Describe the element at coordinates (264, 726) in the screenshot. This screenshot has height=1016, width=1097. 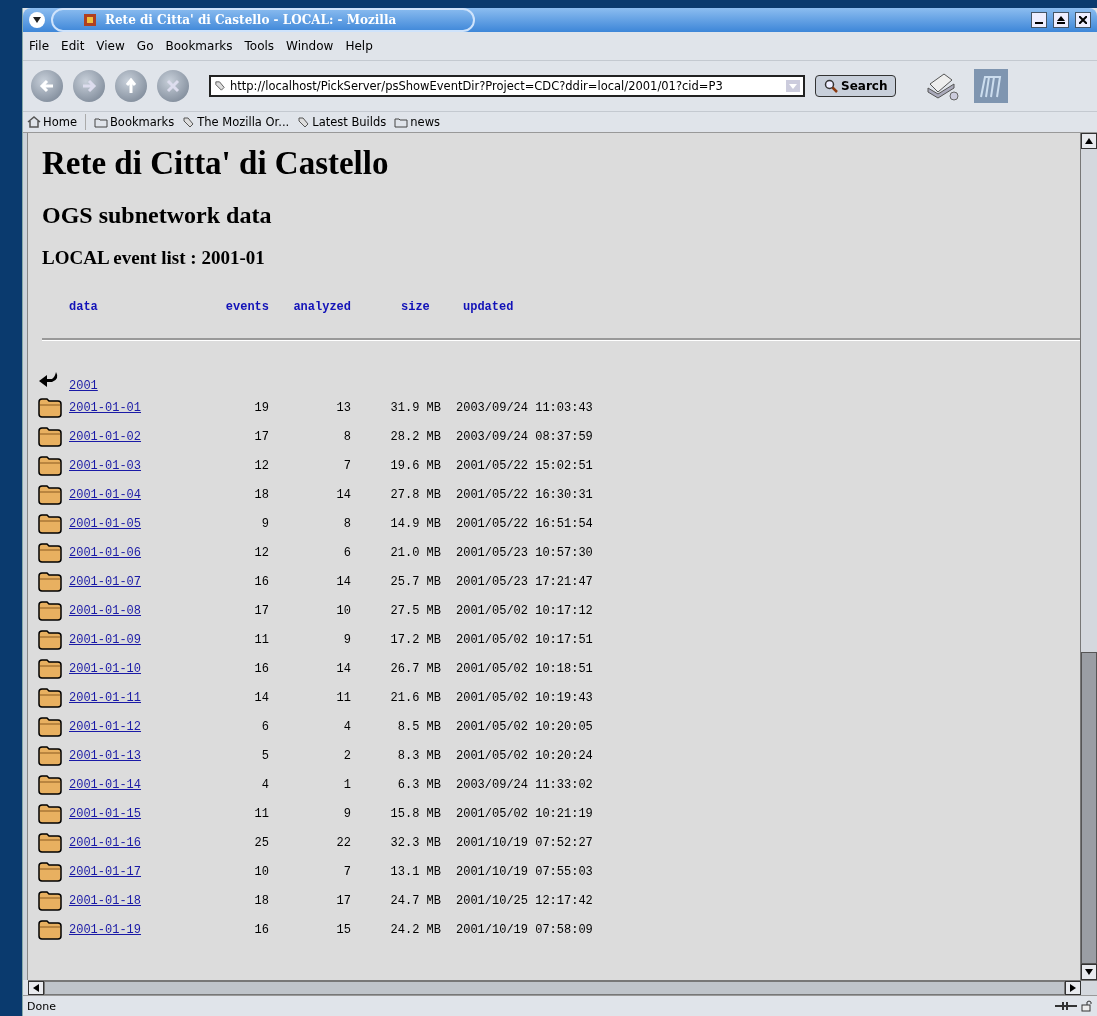
I see `table-cell-text: 6` at that location.